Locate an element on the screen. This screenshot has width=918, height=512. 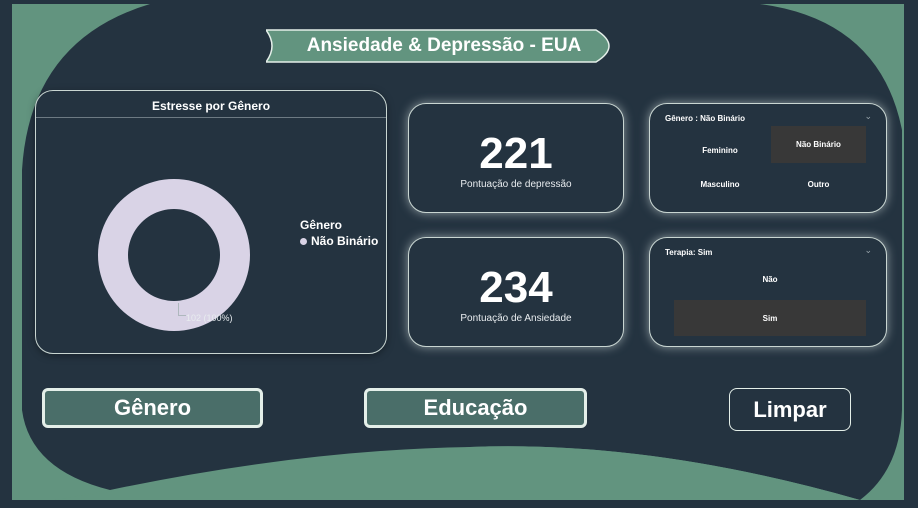
therapy-slicer-header: Terapia: Sim is located at coordinates (689, 252).